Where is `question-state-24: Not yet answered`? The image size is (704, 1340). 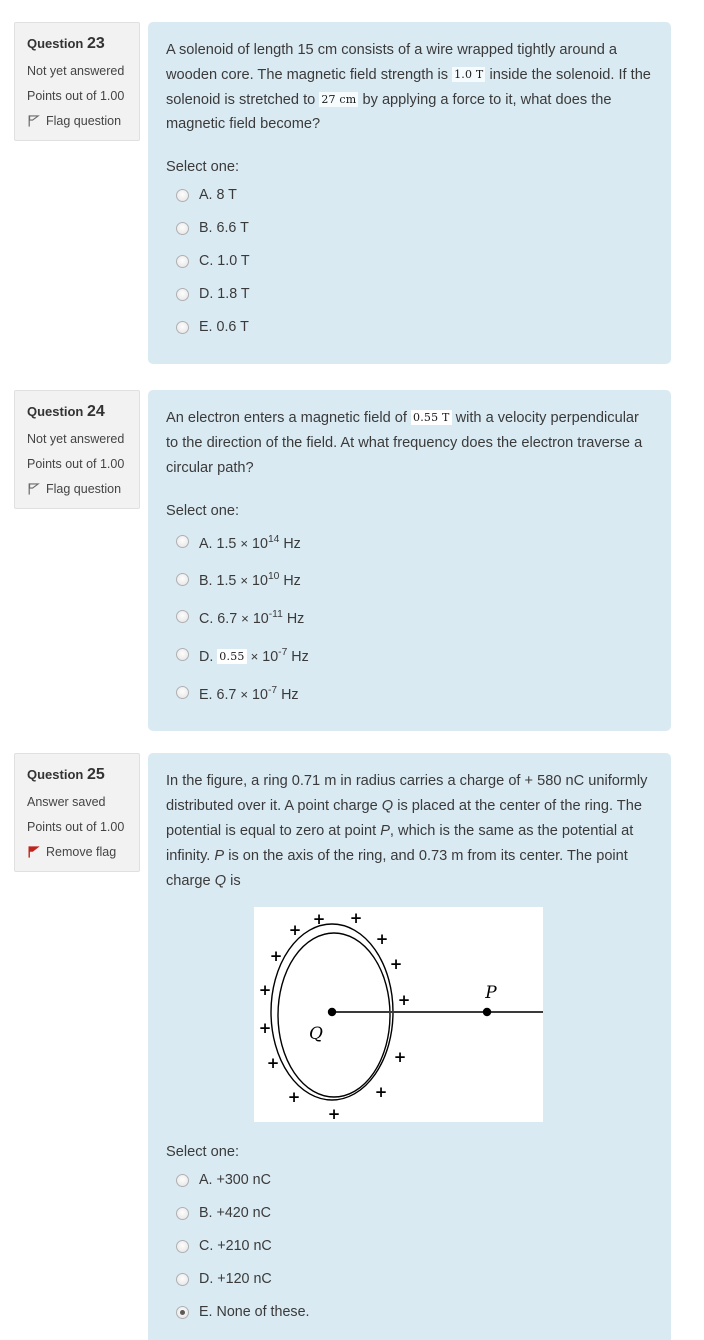 question-state-24: Not yet answered is located at coordinates (76, 439).